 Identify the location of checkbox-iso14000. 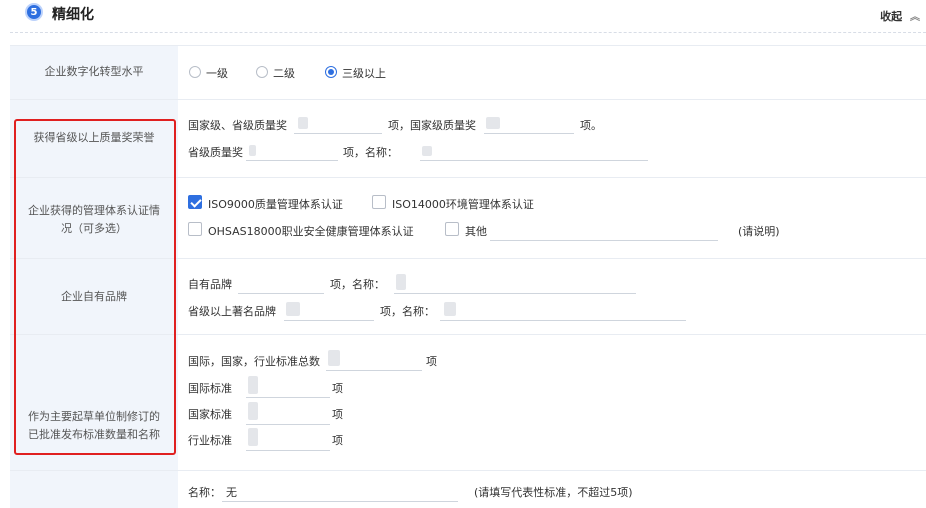
(379, 202).